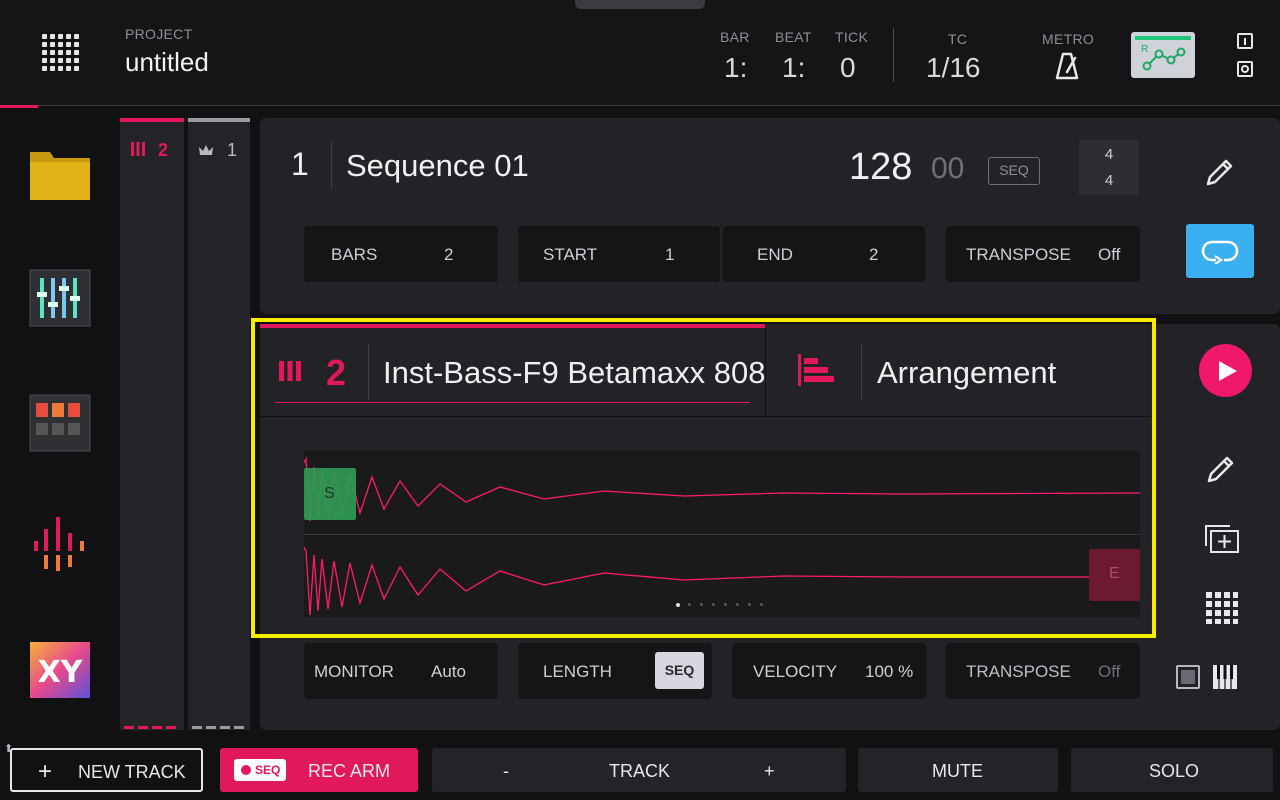 The width and height of the screenshot is (1280, 800). What do you see at coordinates (354, 254) in the screenshot?
I see `bars-label: BARS` at bounding box center [354, 254].